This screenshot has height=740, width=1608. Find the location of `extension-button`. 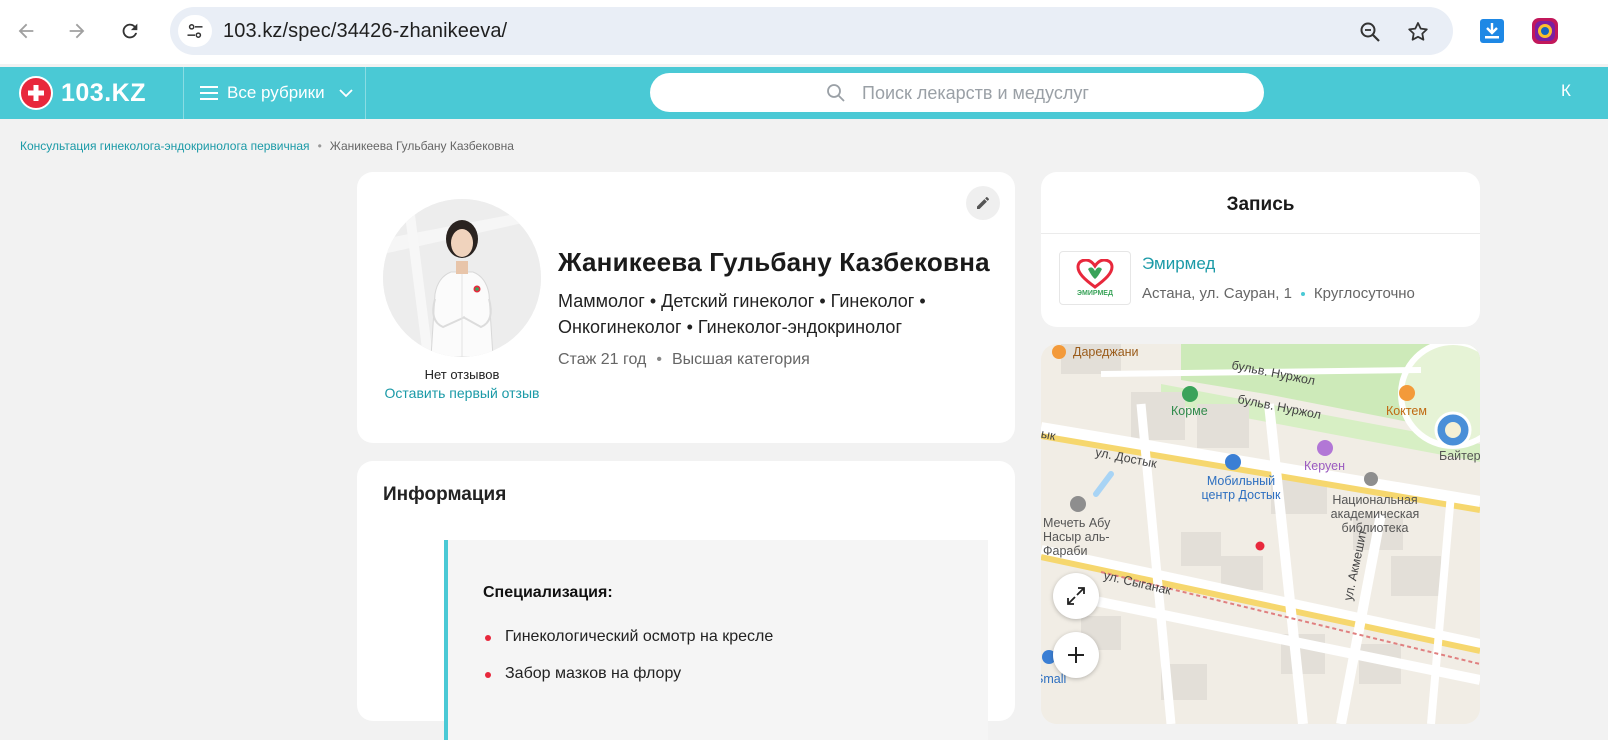

extension-button is located at coordinates (1545, 31).